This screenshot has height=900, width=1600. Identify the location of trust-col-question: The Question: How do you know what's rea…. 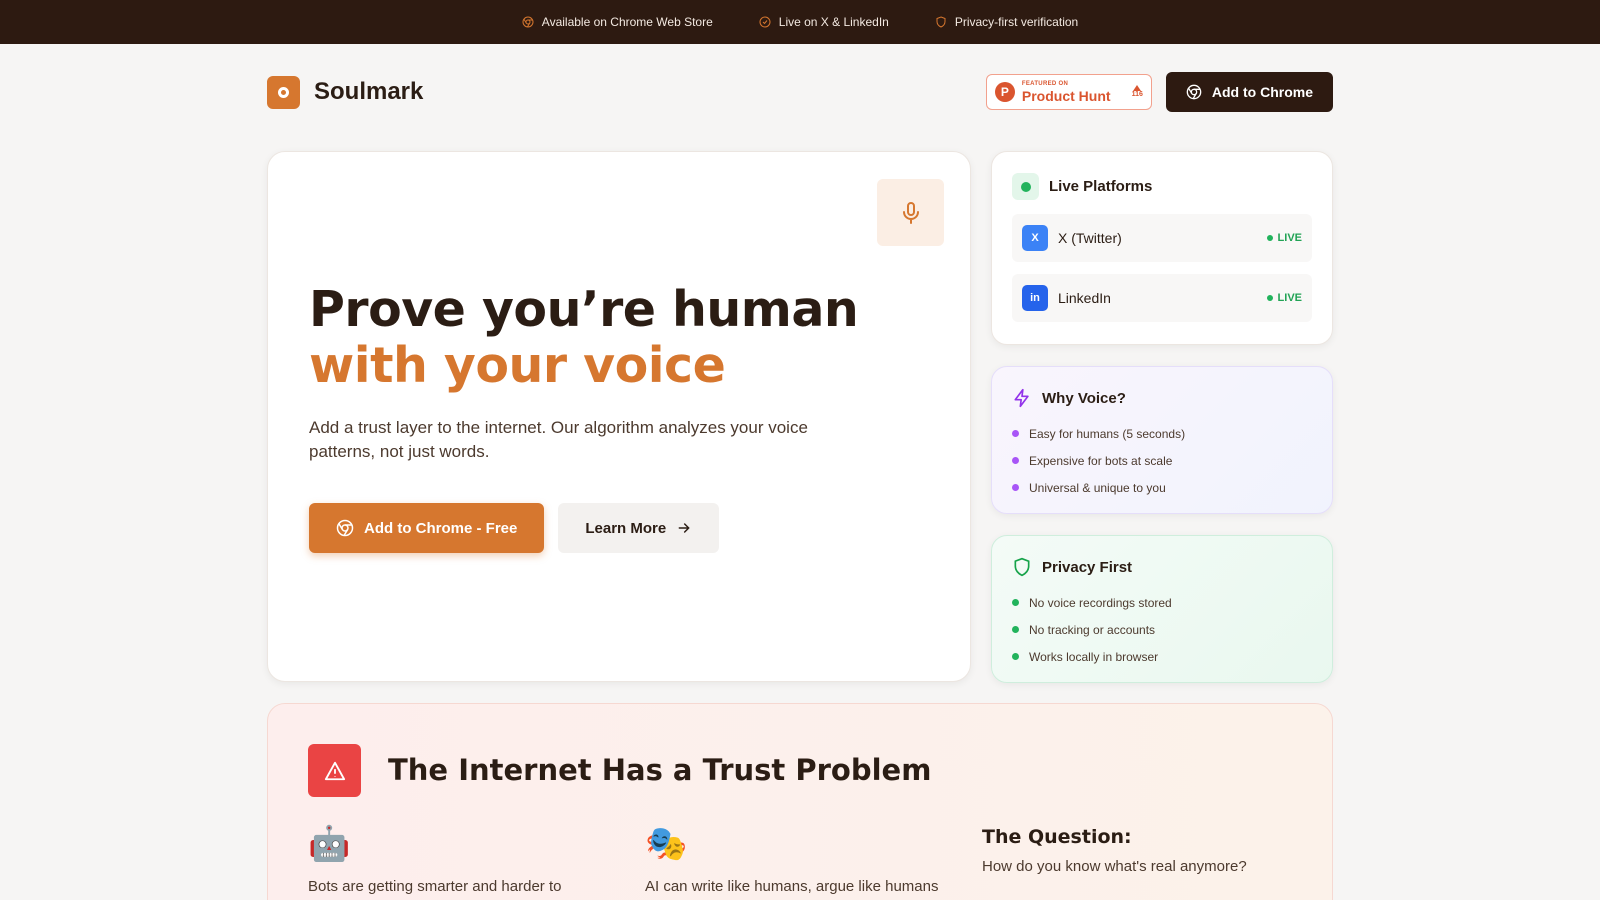
(1132, 850).